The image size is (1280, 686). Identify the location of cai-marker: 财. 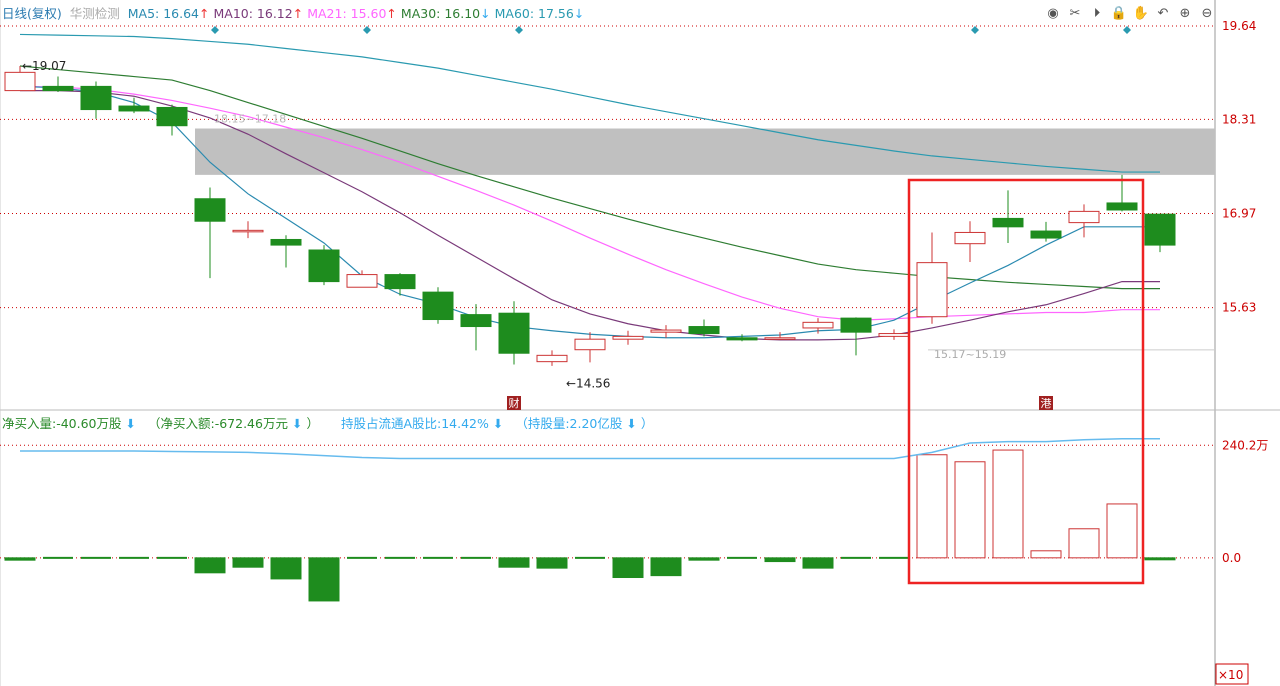
(514, 403).